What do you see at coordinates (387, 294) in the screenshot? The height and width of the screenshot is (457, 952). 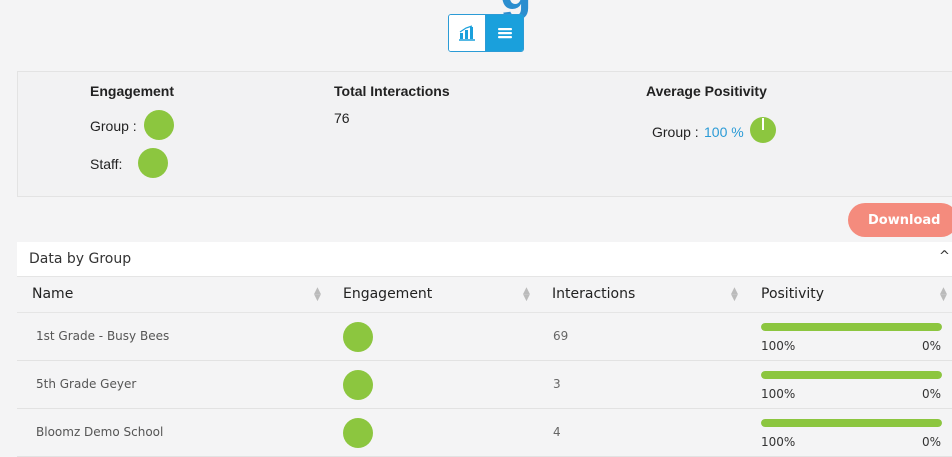 I see `column-header-engagement: Engagement` at bounding box center [387, 294].